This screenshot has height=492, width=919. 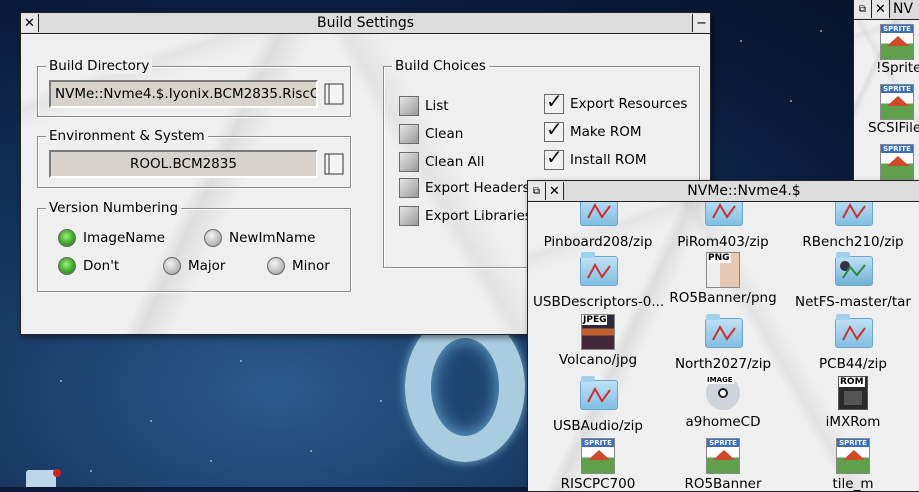 I want to click on install-rom-checkbox: Install ROM, so click(x=595, y=157).